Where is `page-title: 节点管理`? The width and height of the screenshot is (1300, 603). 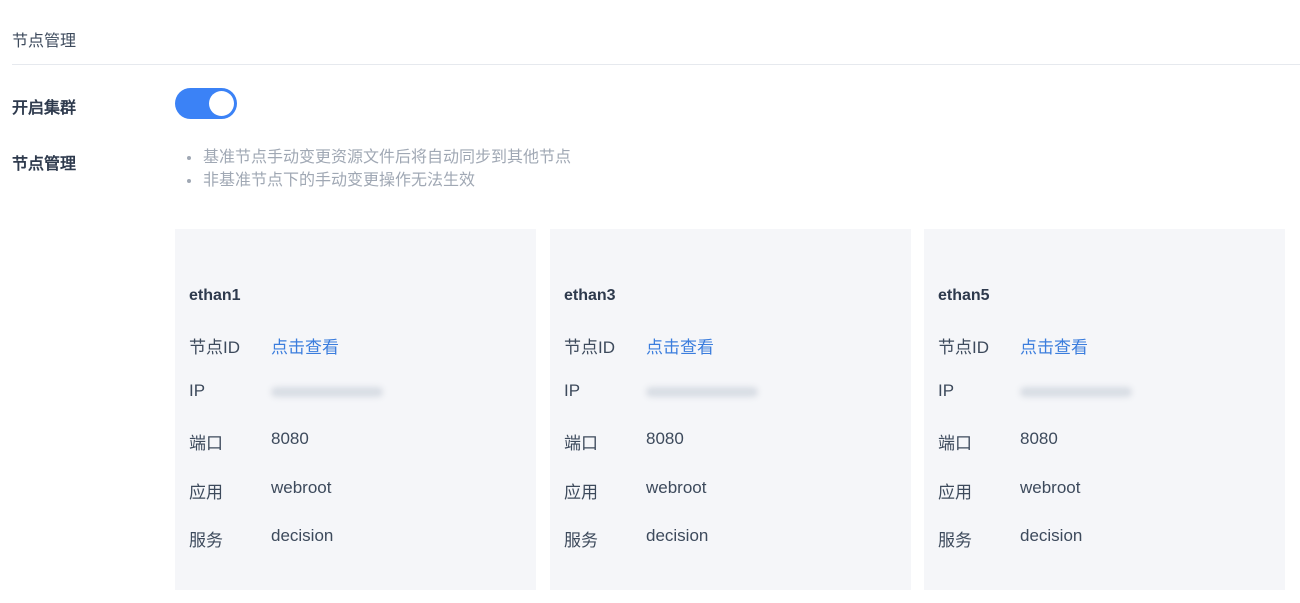 page-title: 节点管理 is located at coordinates (44, 41).